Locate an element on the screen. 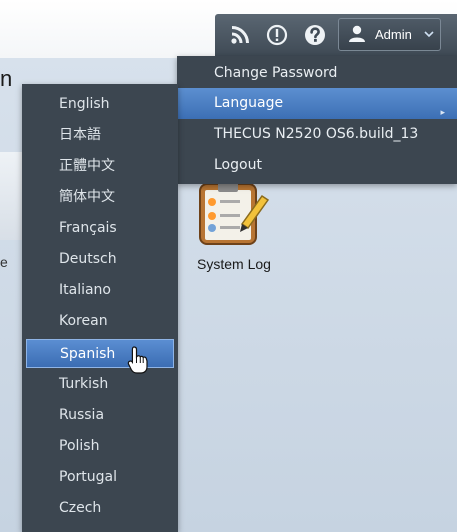 This screenshot has width=457, height=532. menu-item-label: THECUS N2520 OS6.build_13 is located at coordinates (316, 134).